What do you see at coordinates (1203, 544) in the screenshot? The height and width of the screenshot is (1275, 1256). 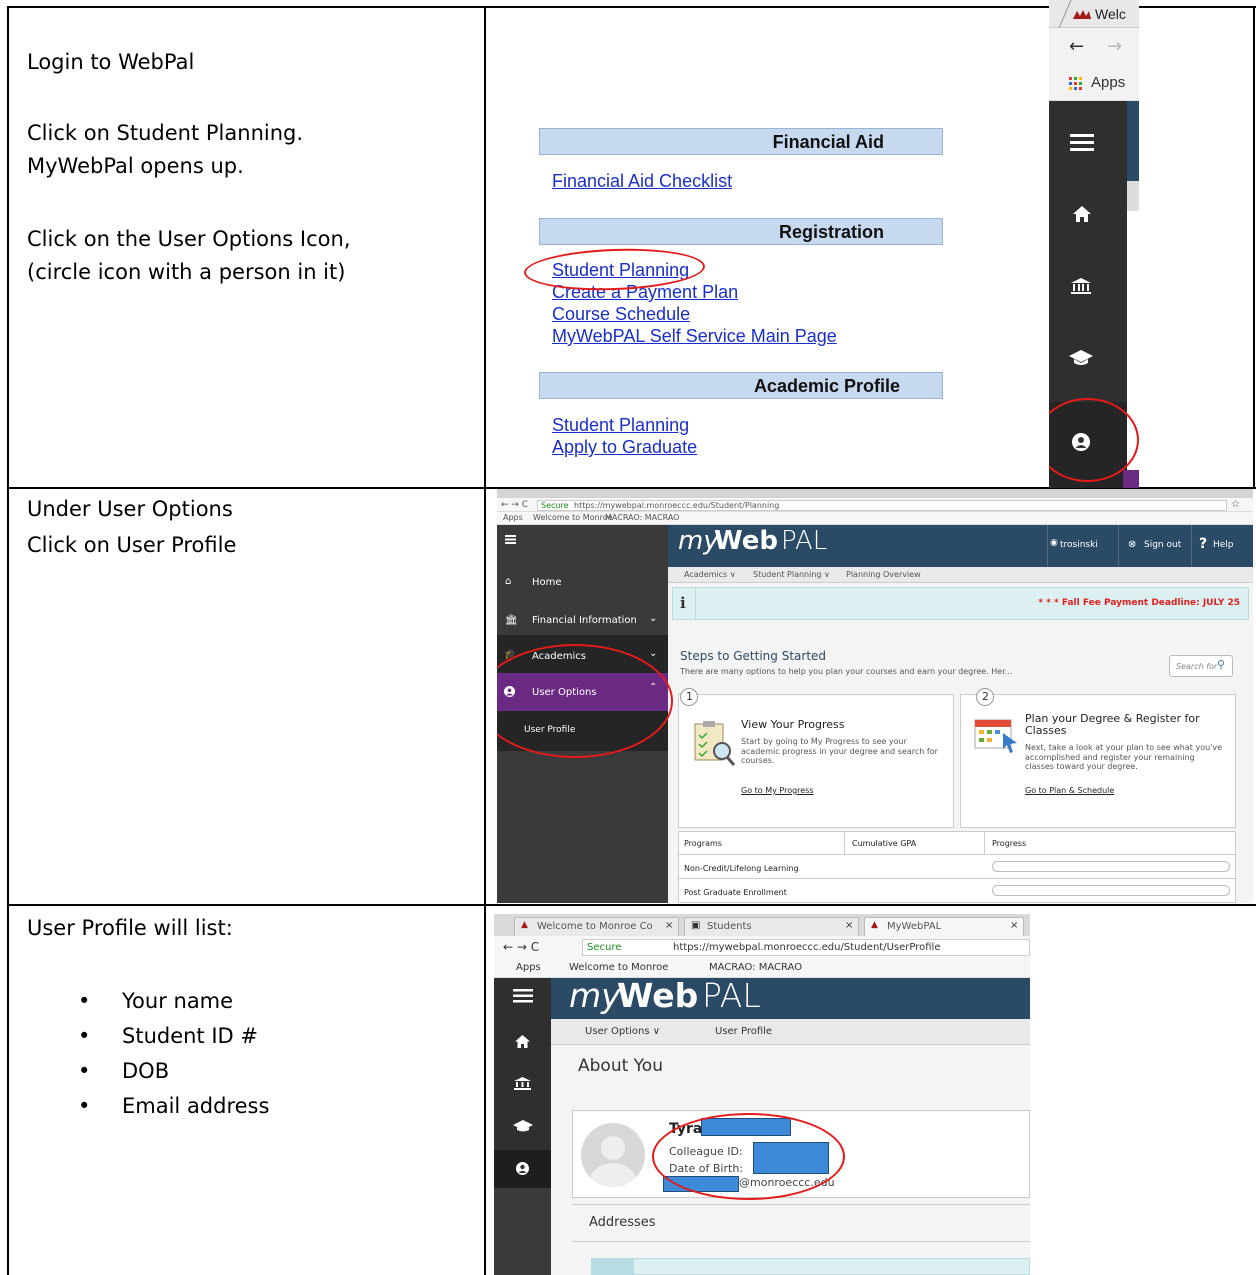 I see `help-icon: ?` at bounding box center [1203, 544].